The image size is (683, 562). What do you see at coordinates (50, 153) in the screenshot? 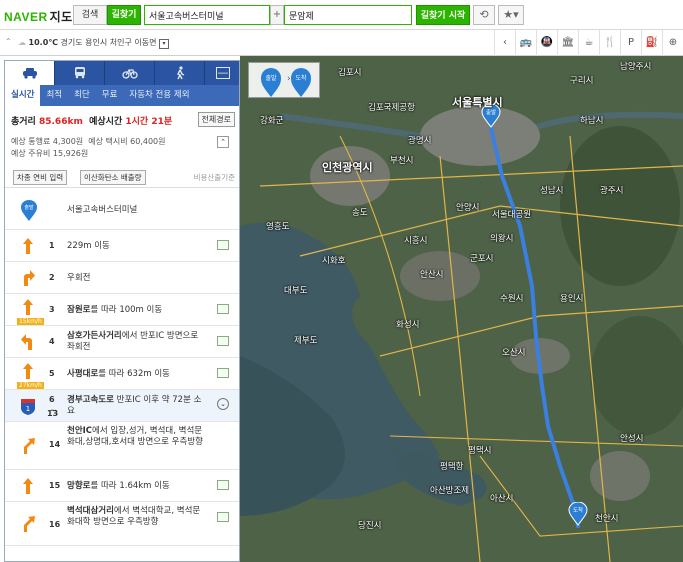
I see `fare-line-2: 예상 주유비 15,926원` at bounding box center [50, 153].